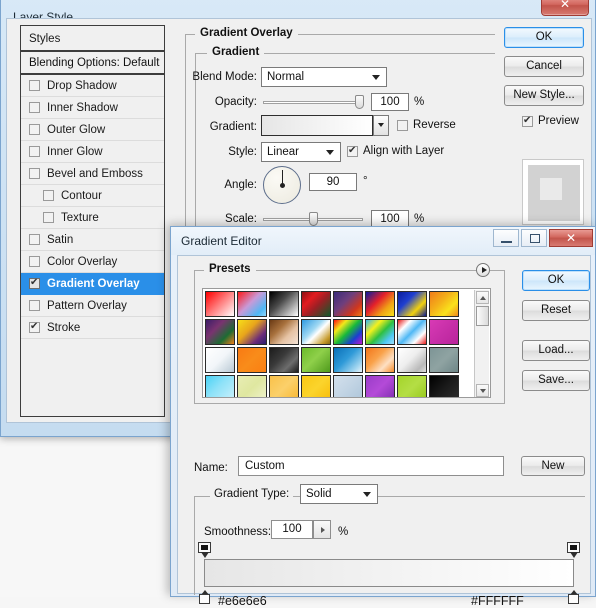  Describe the element at coordinates (34, 261) in the screenshot. I see `checkbox-color-overlay` at that location.